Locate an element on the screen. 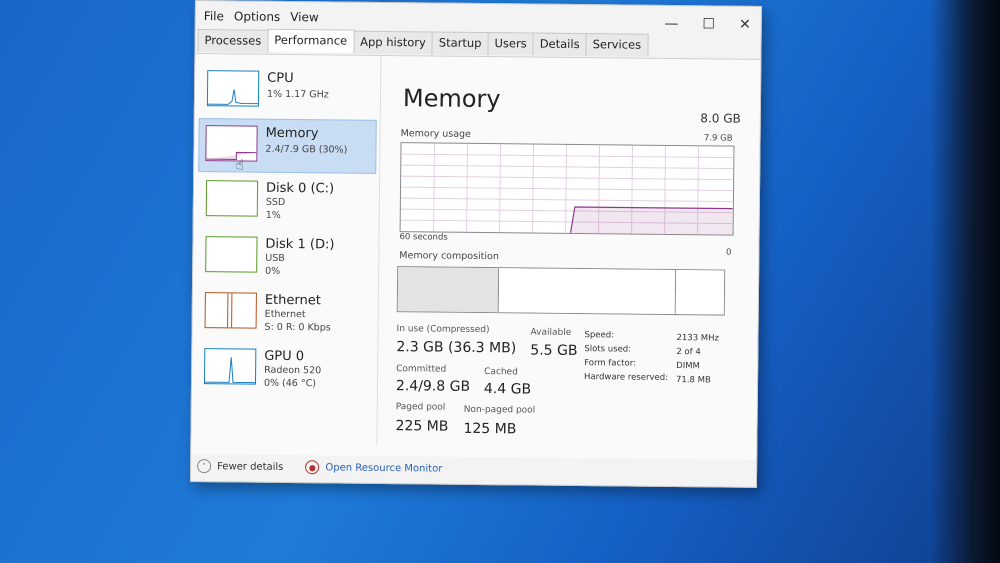 This screenshot has width=1000, height=563. sidebar-item-gpu-0: GPU 0 Radeon 520 0% (46 °C) is located at coordinates (287, 369).